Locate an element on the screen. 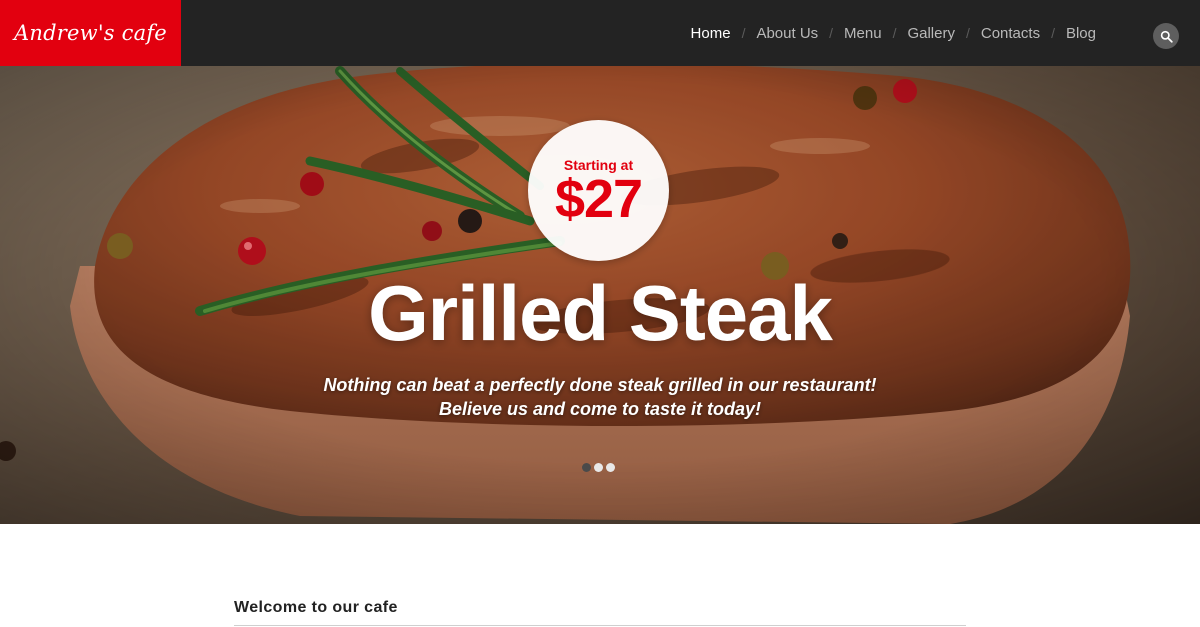  logo-text: Andrew's cafe is located at coordinates (90, 33).